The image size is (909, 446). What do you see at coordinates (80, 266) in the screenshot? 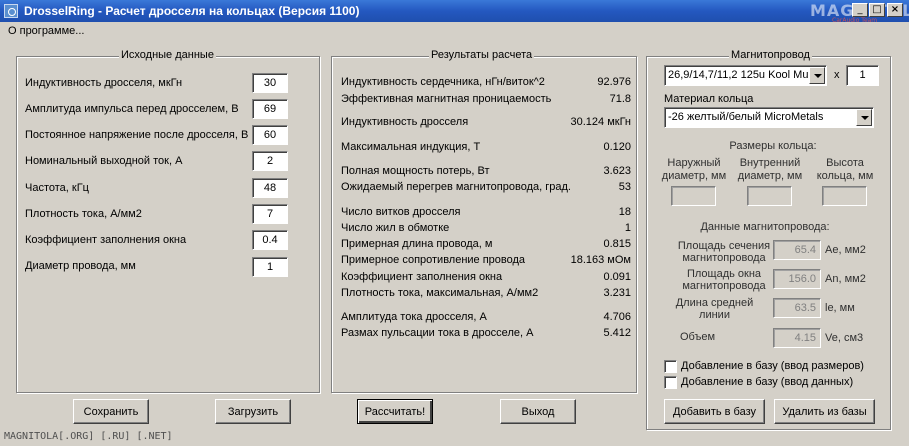
I see `wire-diameter-label: Диаметр провода, мм` at bounding box center [80, 266].